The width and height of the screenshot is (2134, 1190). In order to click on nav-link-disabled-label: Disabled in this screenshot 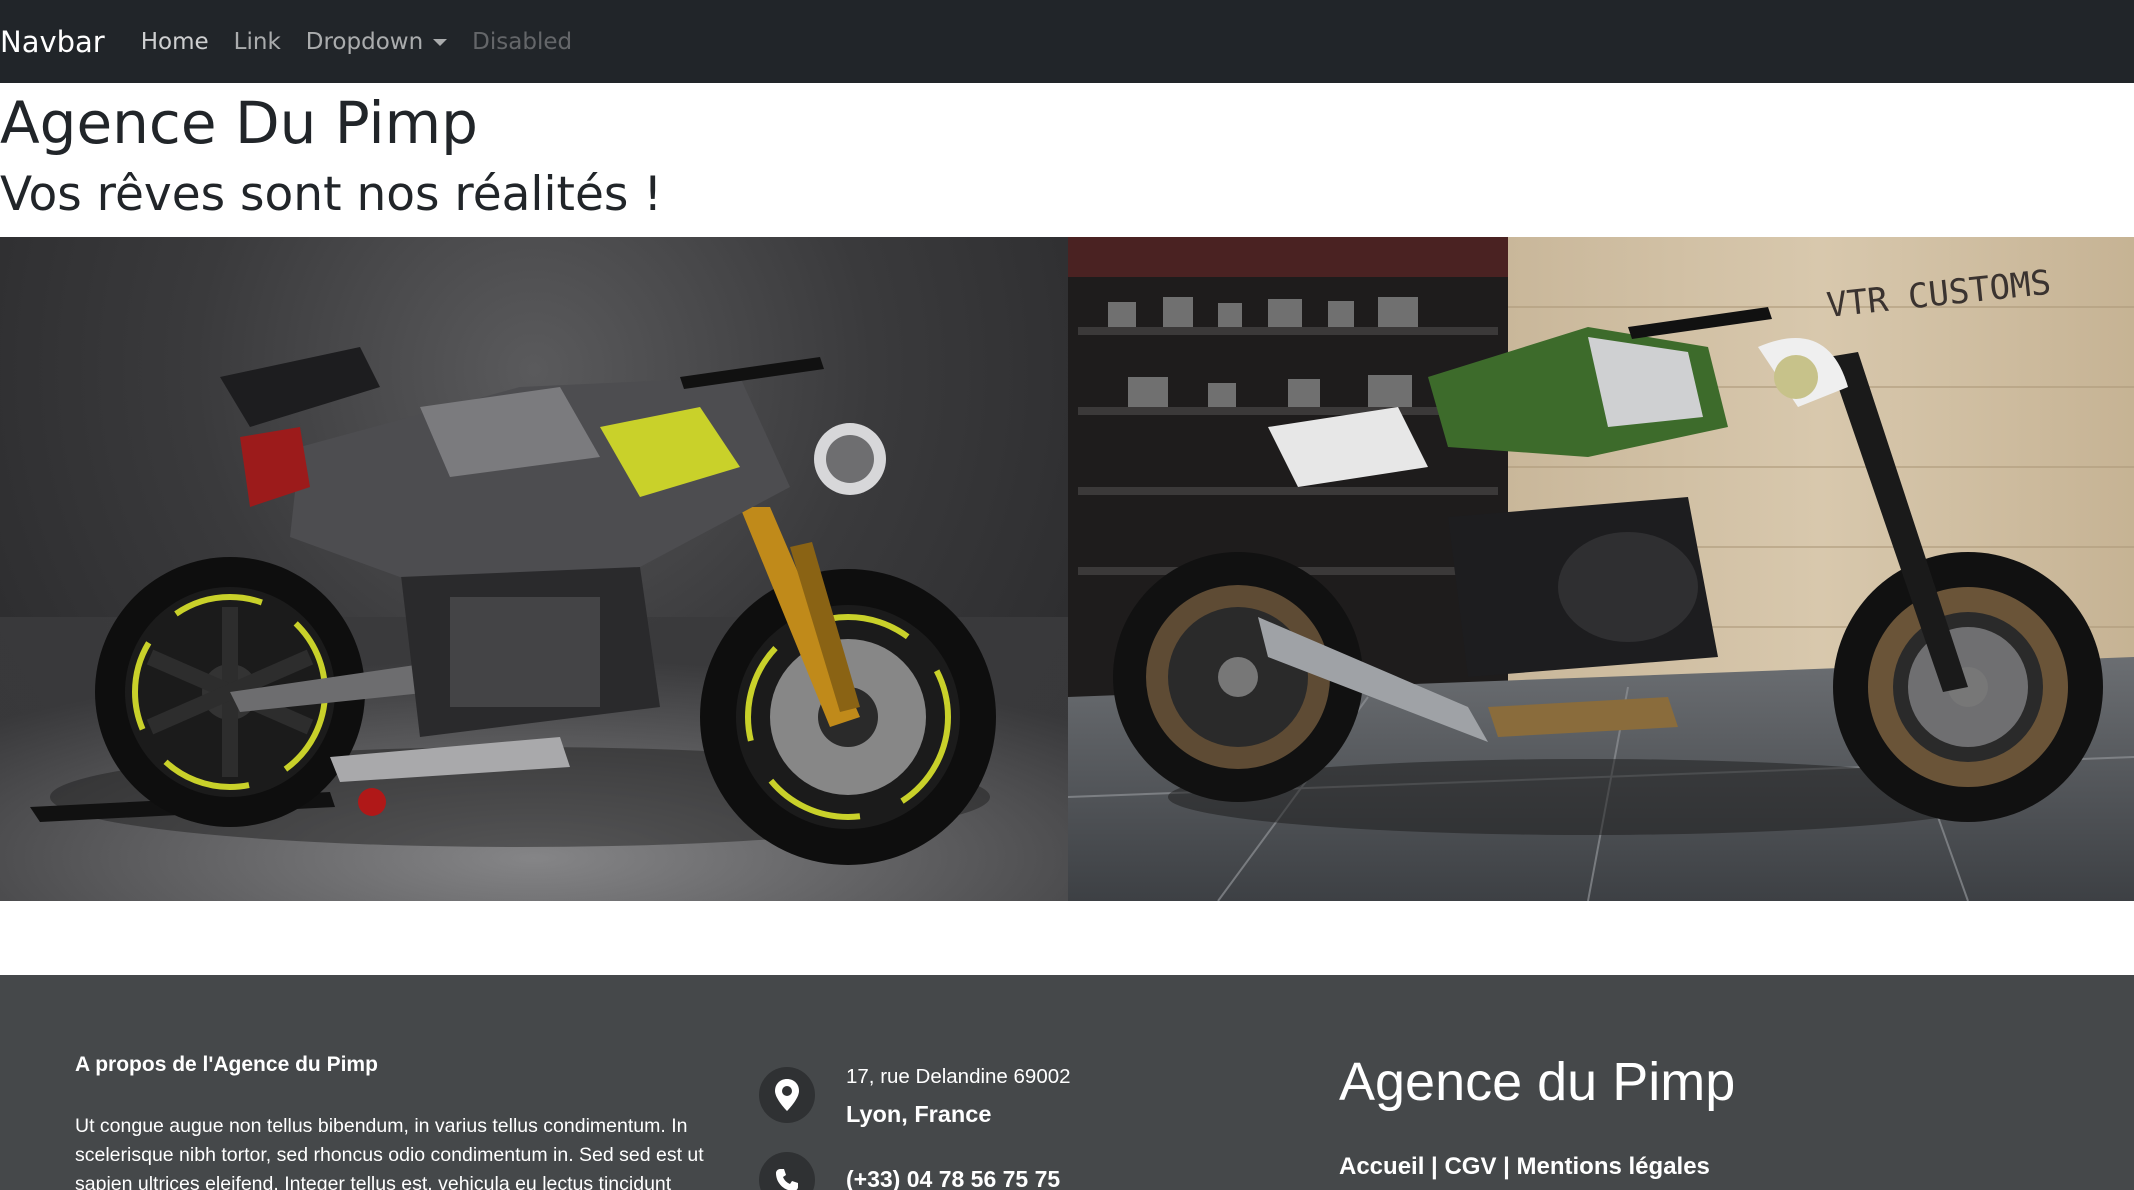, I will do `click(522, 41)`.